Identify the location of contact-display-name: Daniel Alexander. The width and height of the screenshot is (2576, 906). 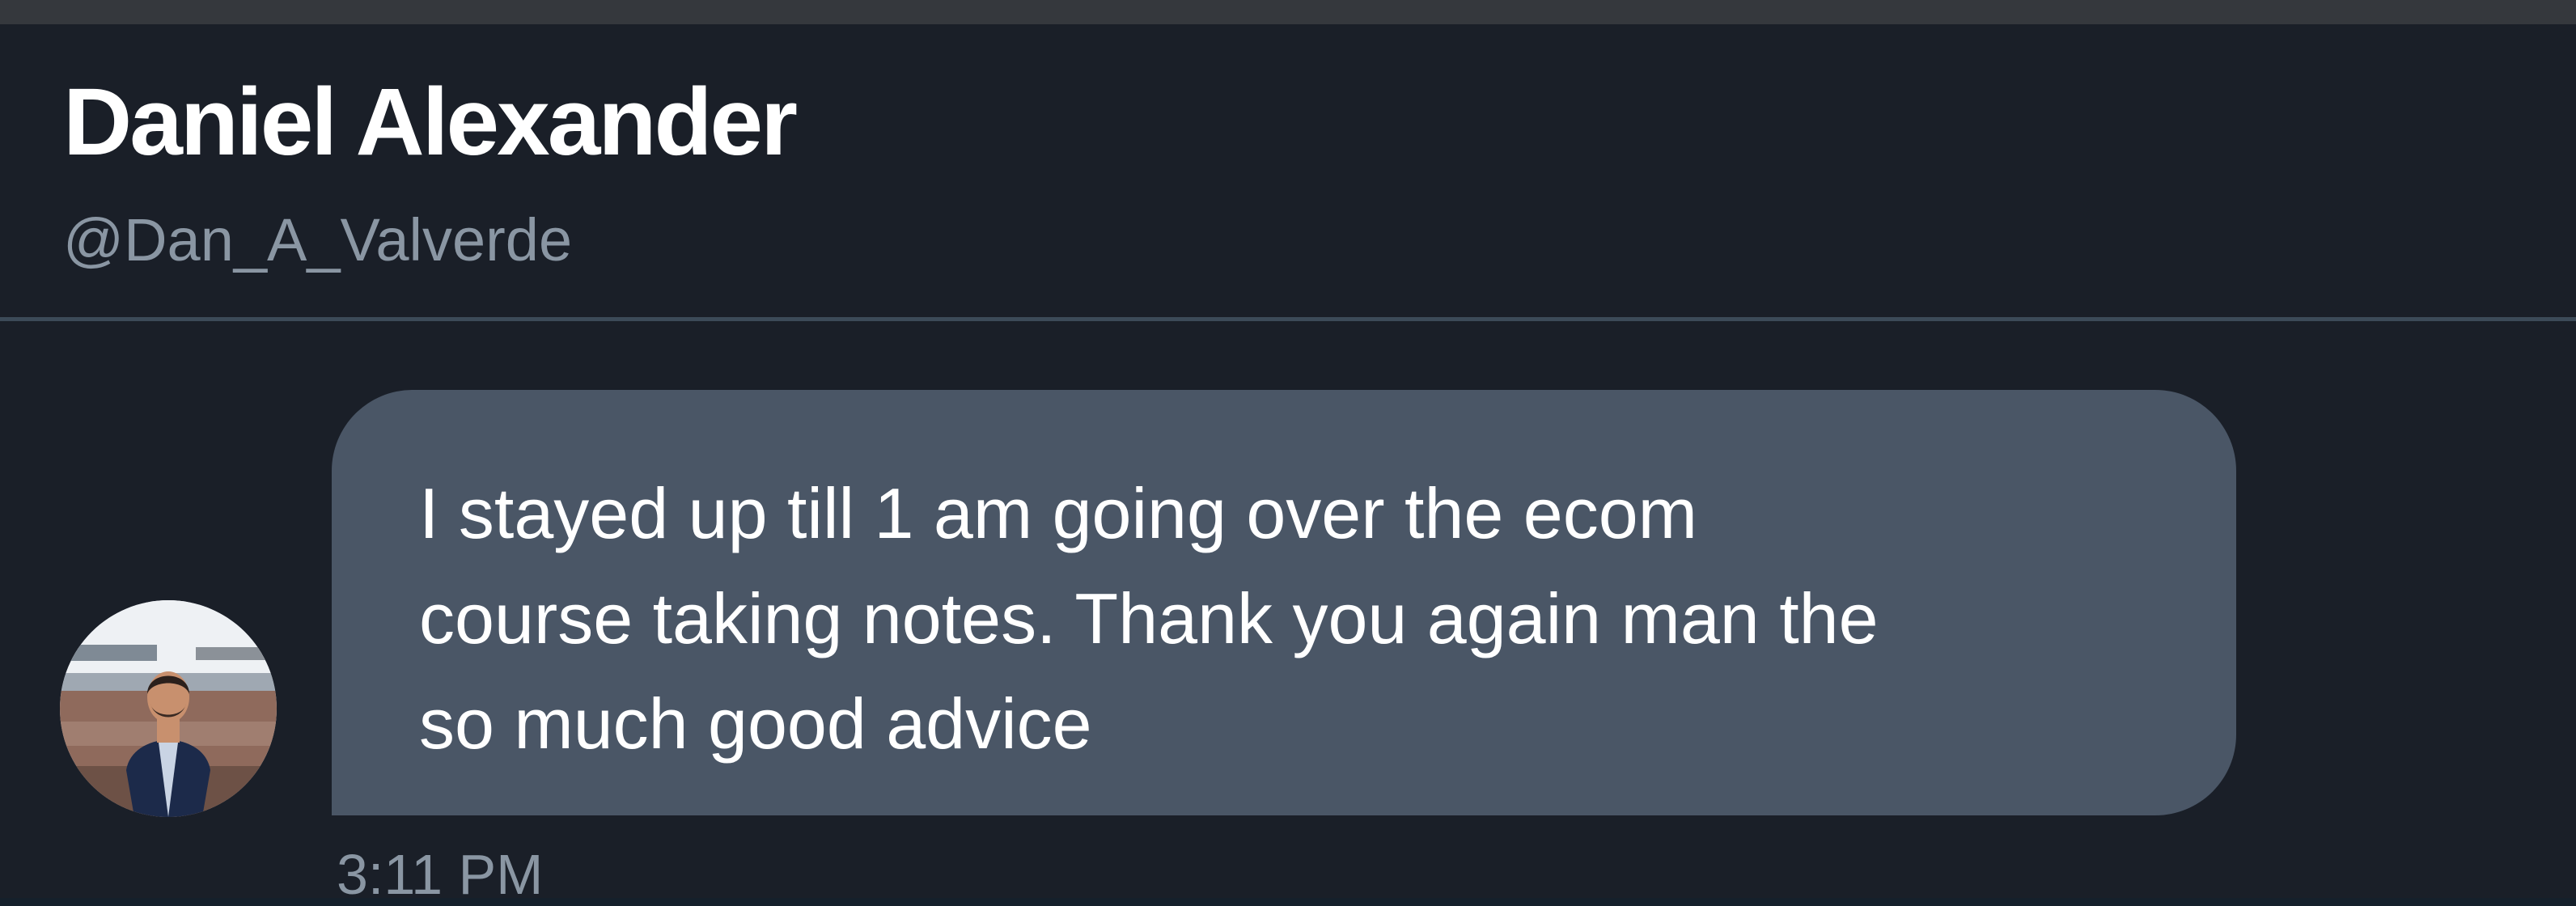
(430, 122).